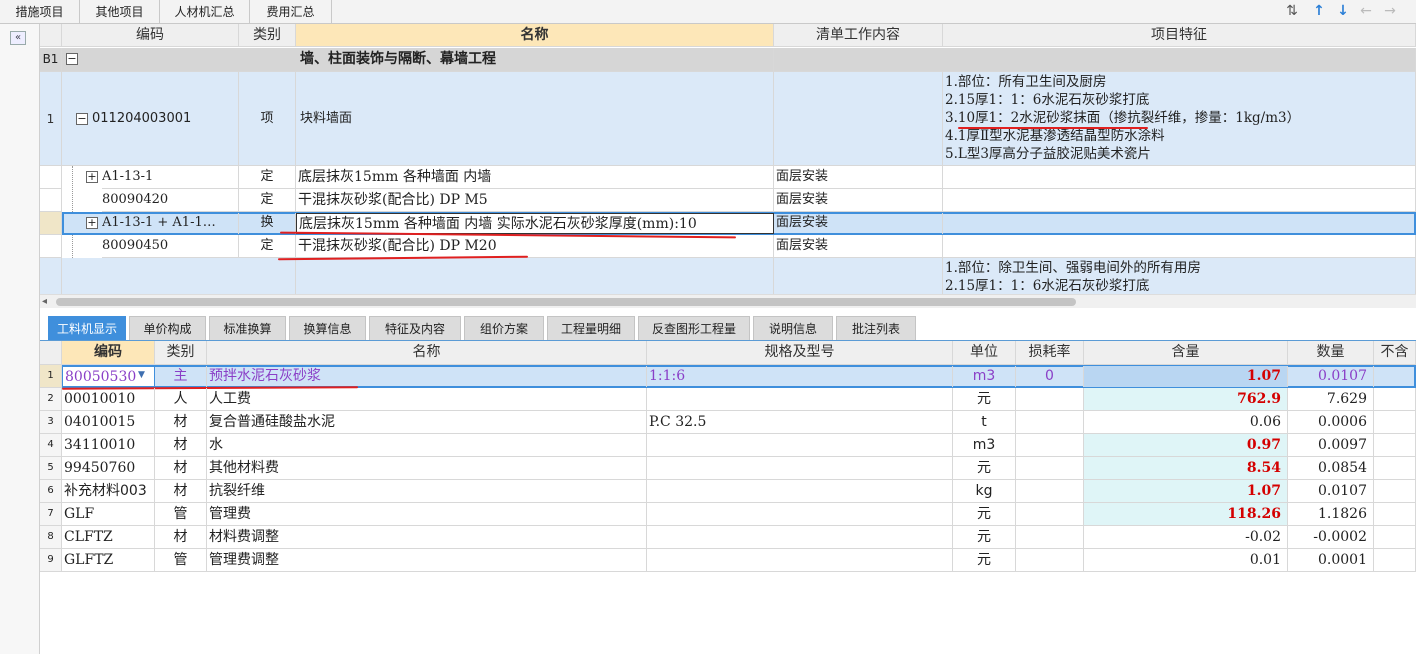 The height and width of the screenshot is (654, 1416). I want to click on cell-code: GLFTZ, so click(108, 560).